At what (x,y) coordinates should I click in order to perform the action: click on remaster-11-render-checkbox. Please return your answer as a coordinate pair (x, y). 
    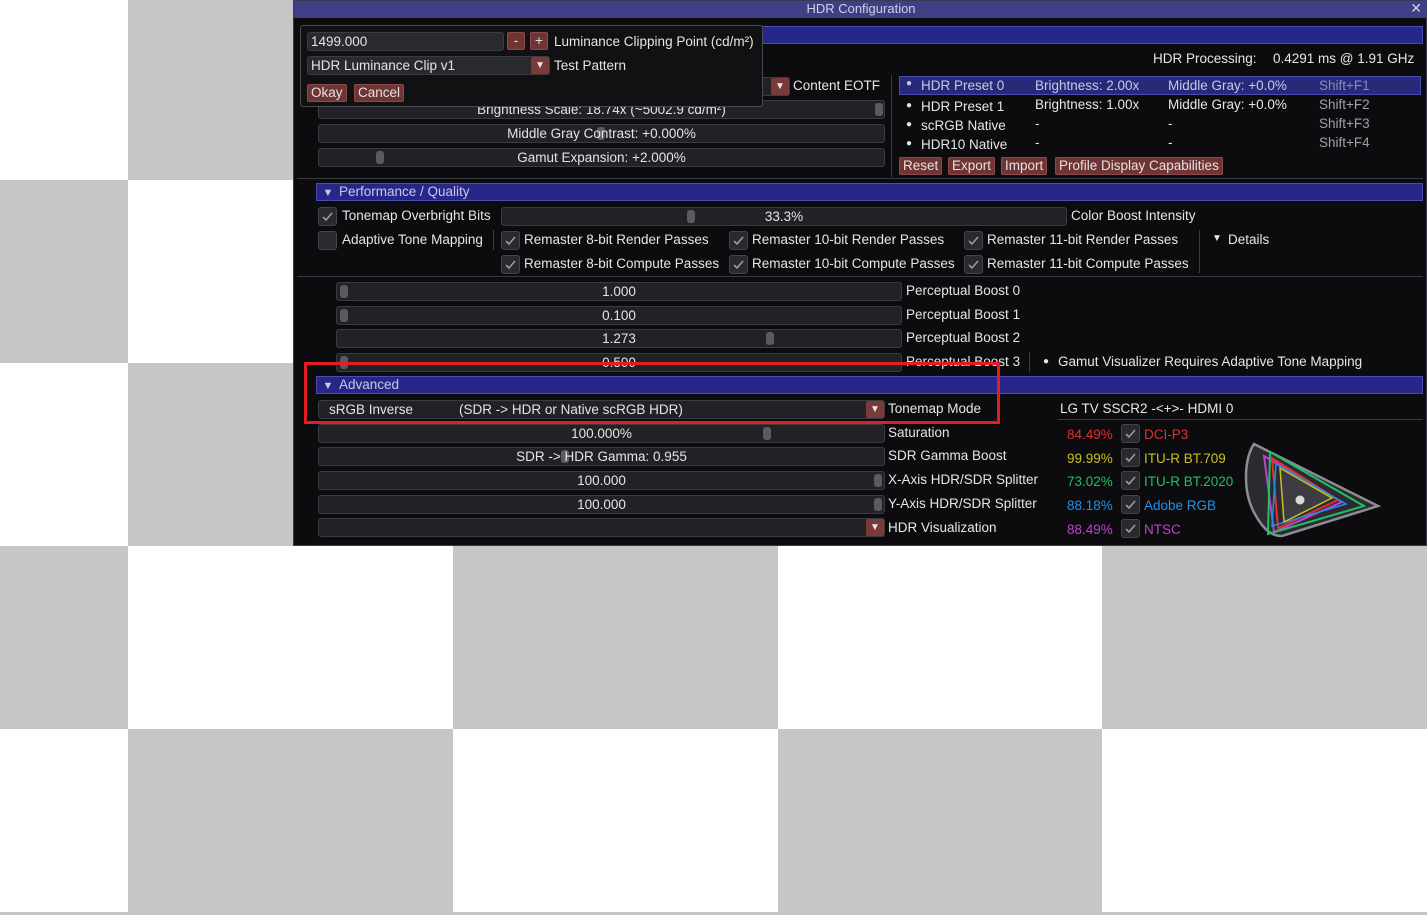
    Looking at the image, I should click on (973, 240).